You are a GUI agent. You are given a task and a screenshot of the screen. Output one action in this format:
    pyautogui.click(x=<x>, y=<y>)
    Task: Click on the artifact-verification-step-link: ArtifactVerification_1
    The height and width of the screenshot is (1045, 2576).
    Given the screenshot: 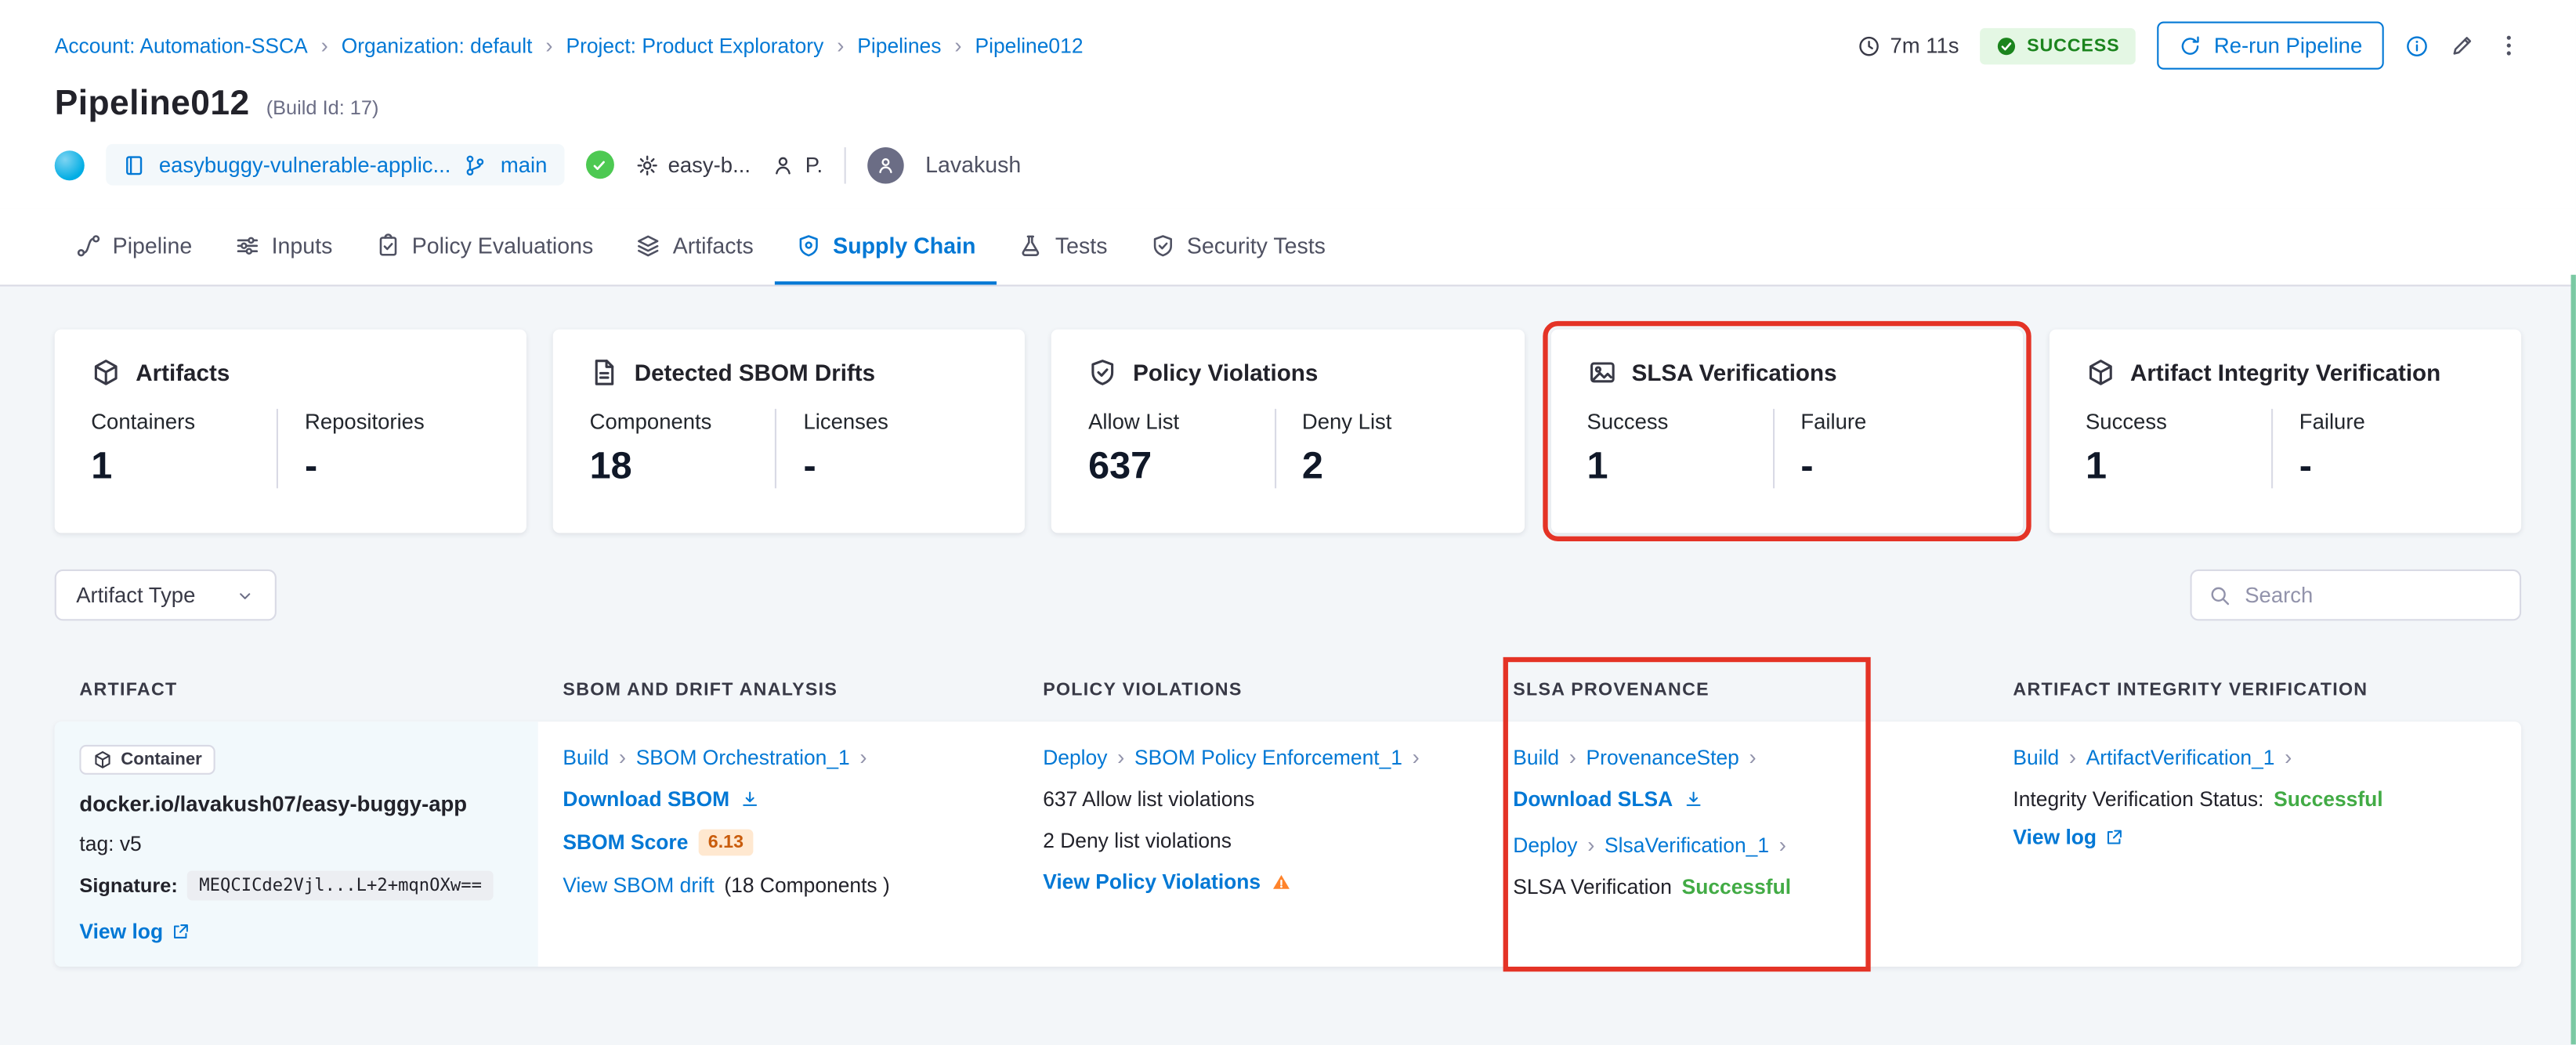 What is the action you would take?
    pyautogui.click(x=2180, y=757)
    